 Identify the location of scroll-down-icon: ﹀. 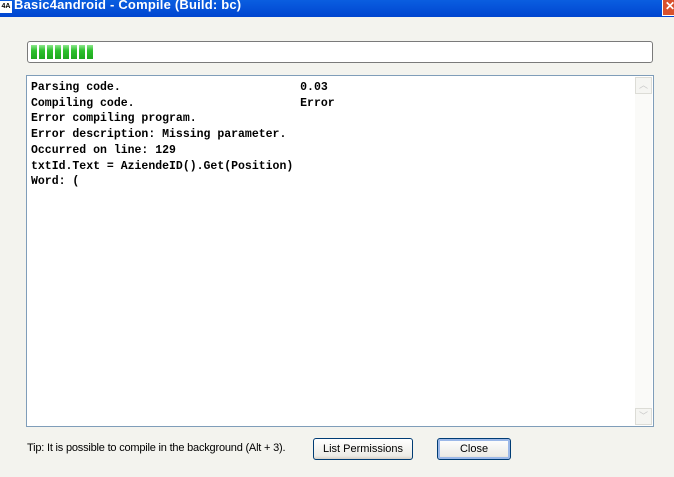
(643, 416).